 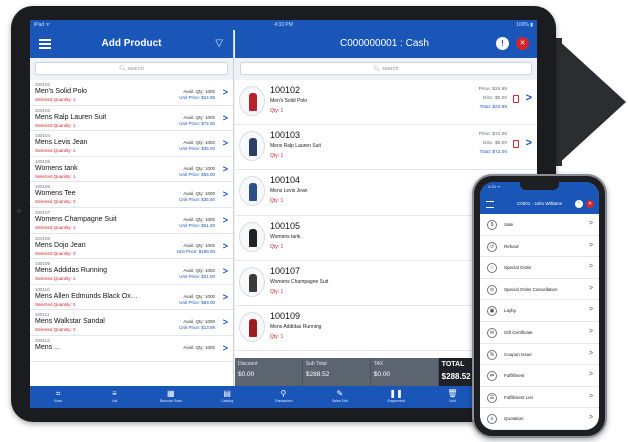 I want to click on toolbar-barcode-button: ▦ Barcode Scan, so click(x=171, y=397).